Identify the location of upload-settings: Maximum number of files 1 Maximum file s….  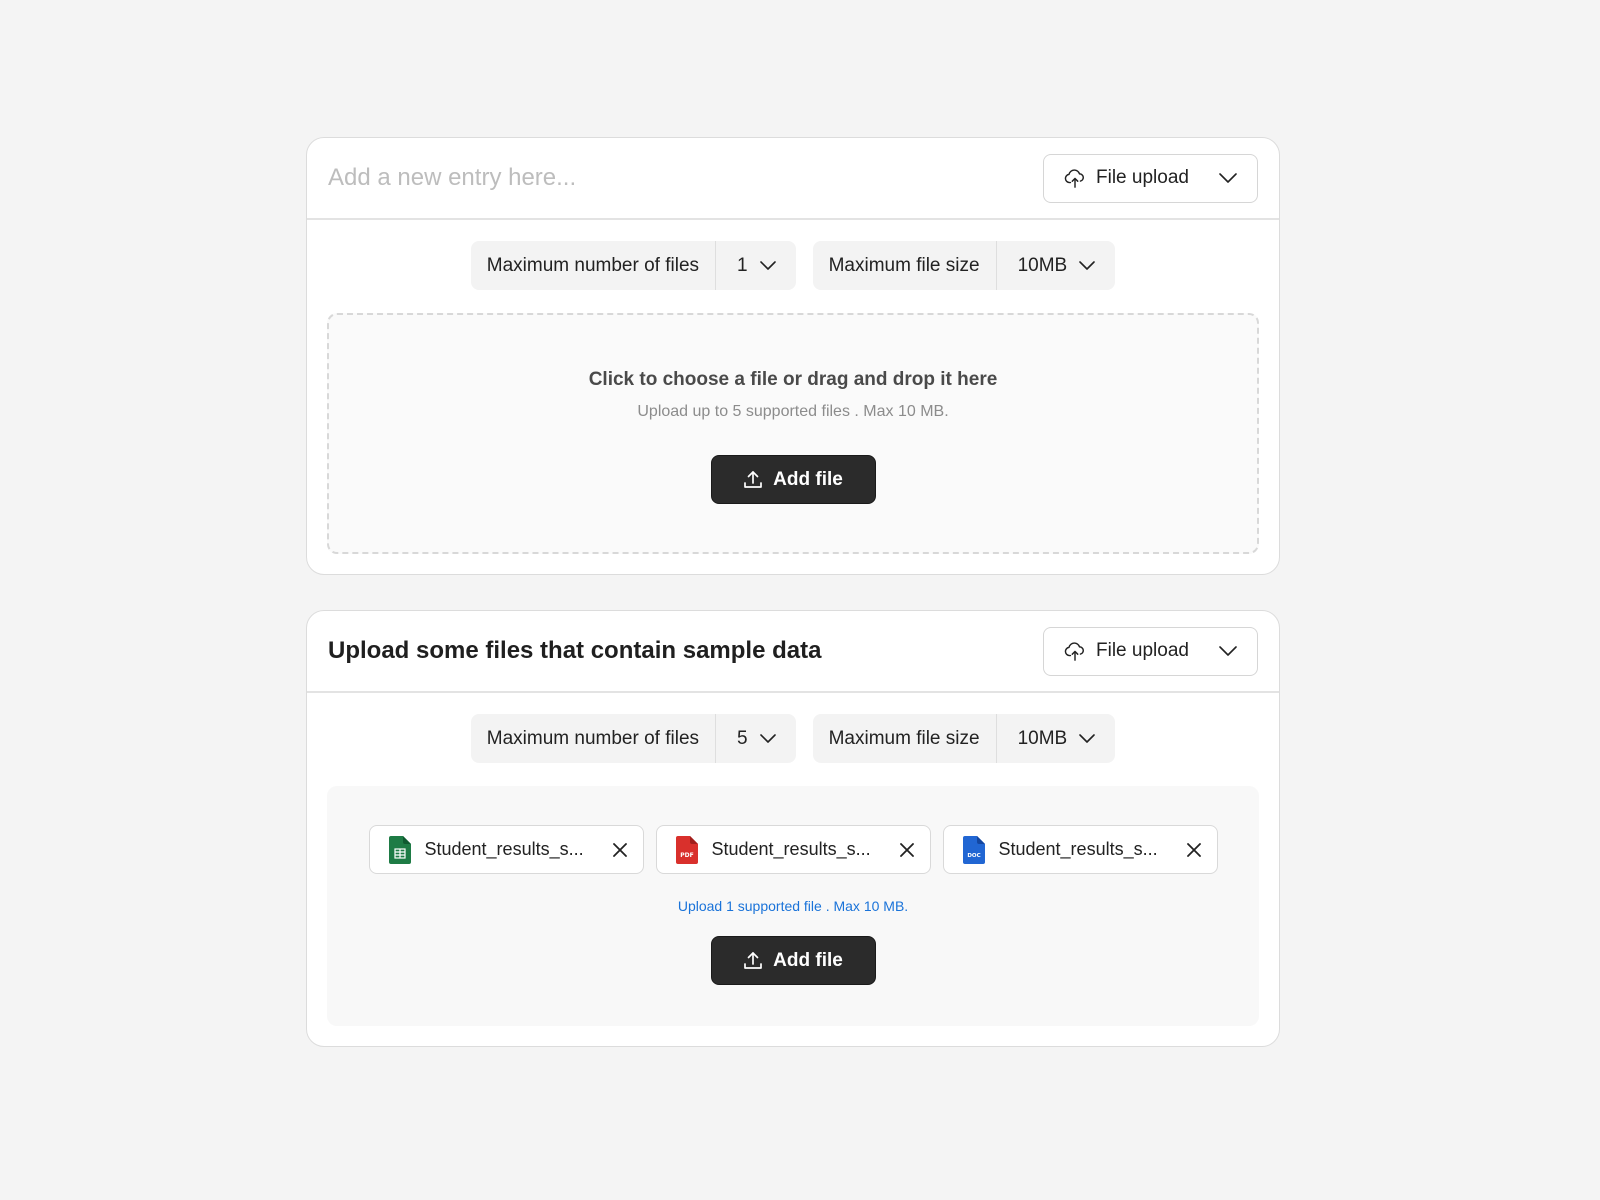
(793, 265).